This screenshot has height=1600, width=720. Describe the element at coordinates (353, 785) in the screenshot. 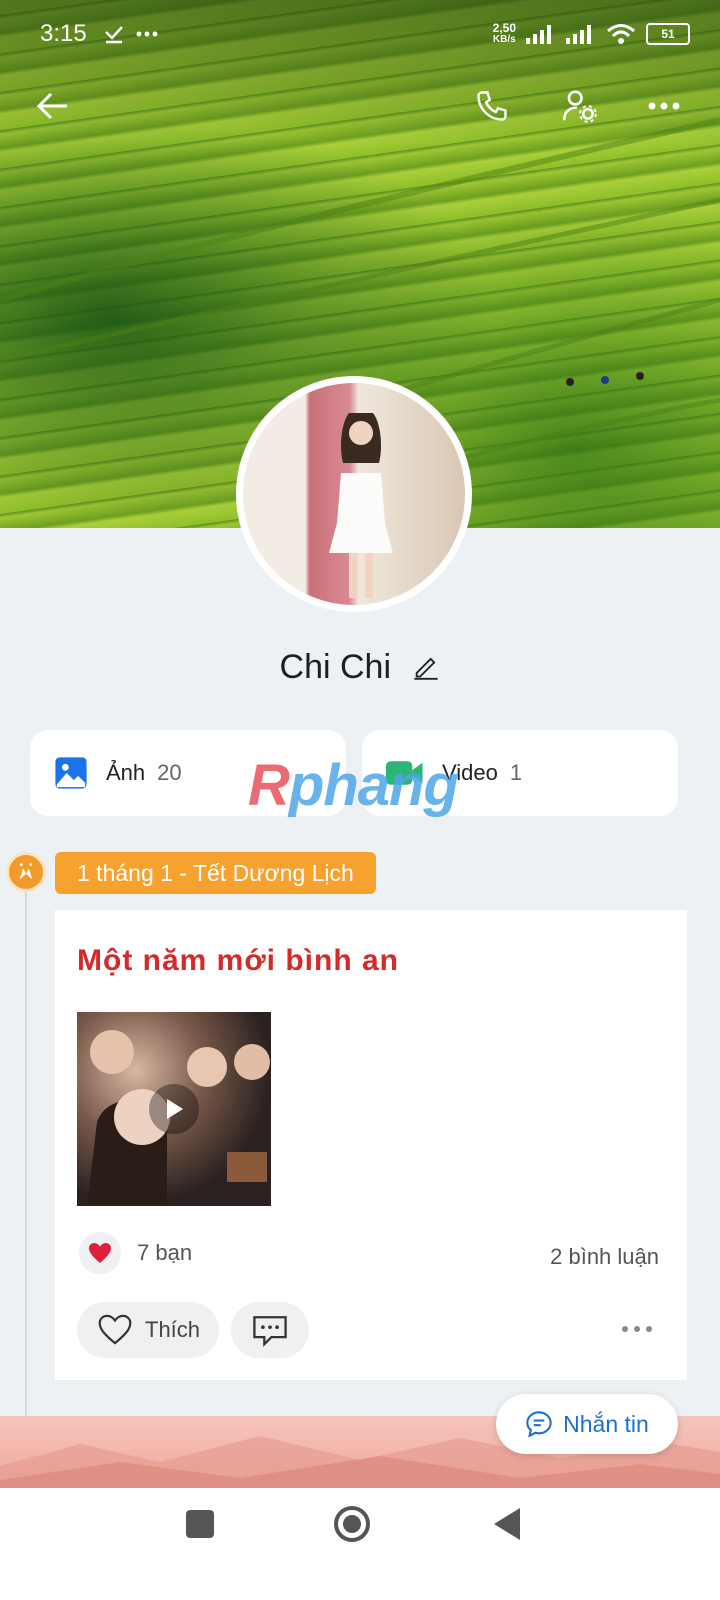

I see `watermark-logo: Rphang` at that location.